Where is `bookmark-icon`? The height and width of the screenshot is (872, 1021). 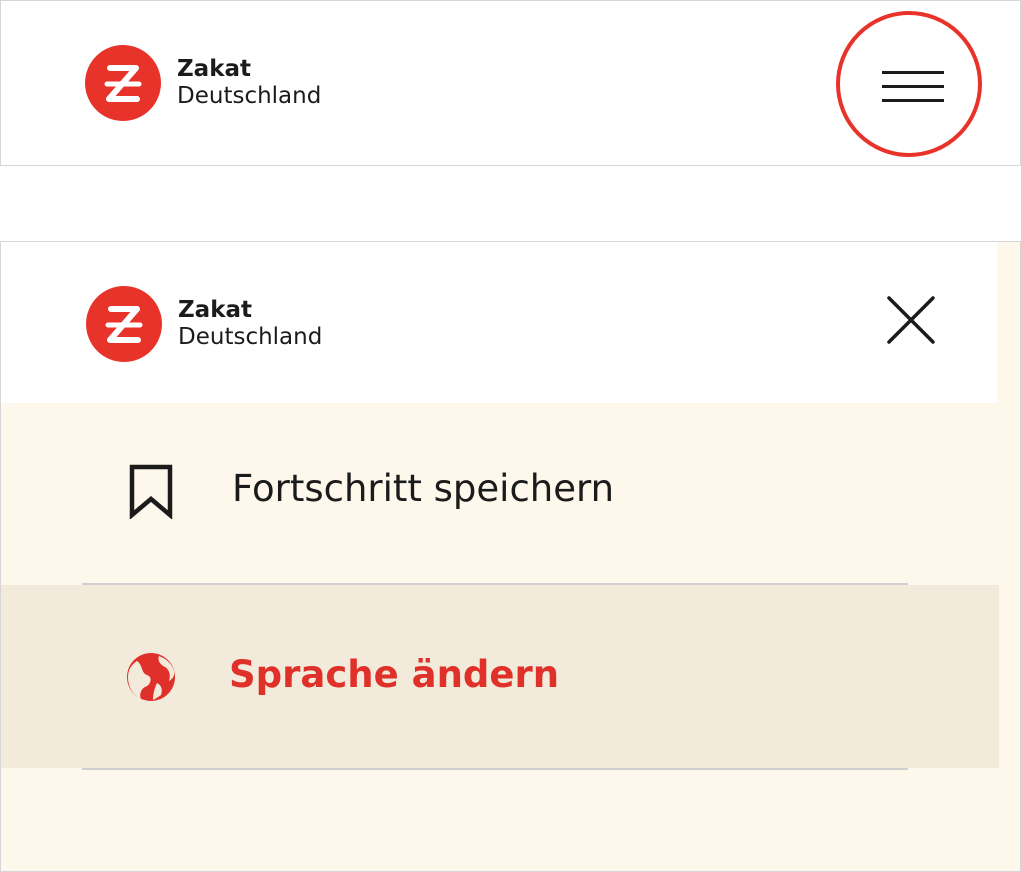
bookmark-icon is located at coordinates (151, 491).